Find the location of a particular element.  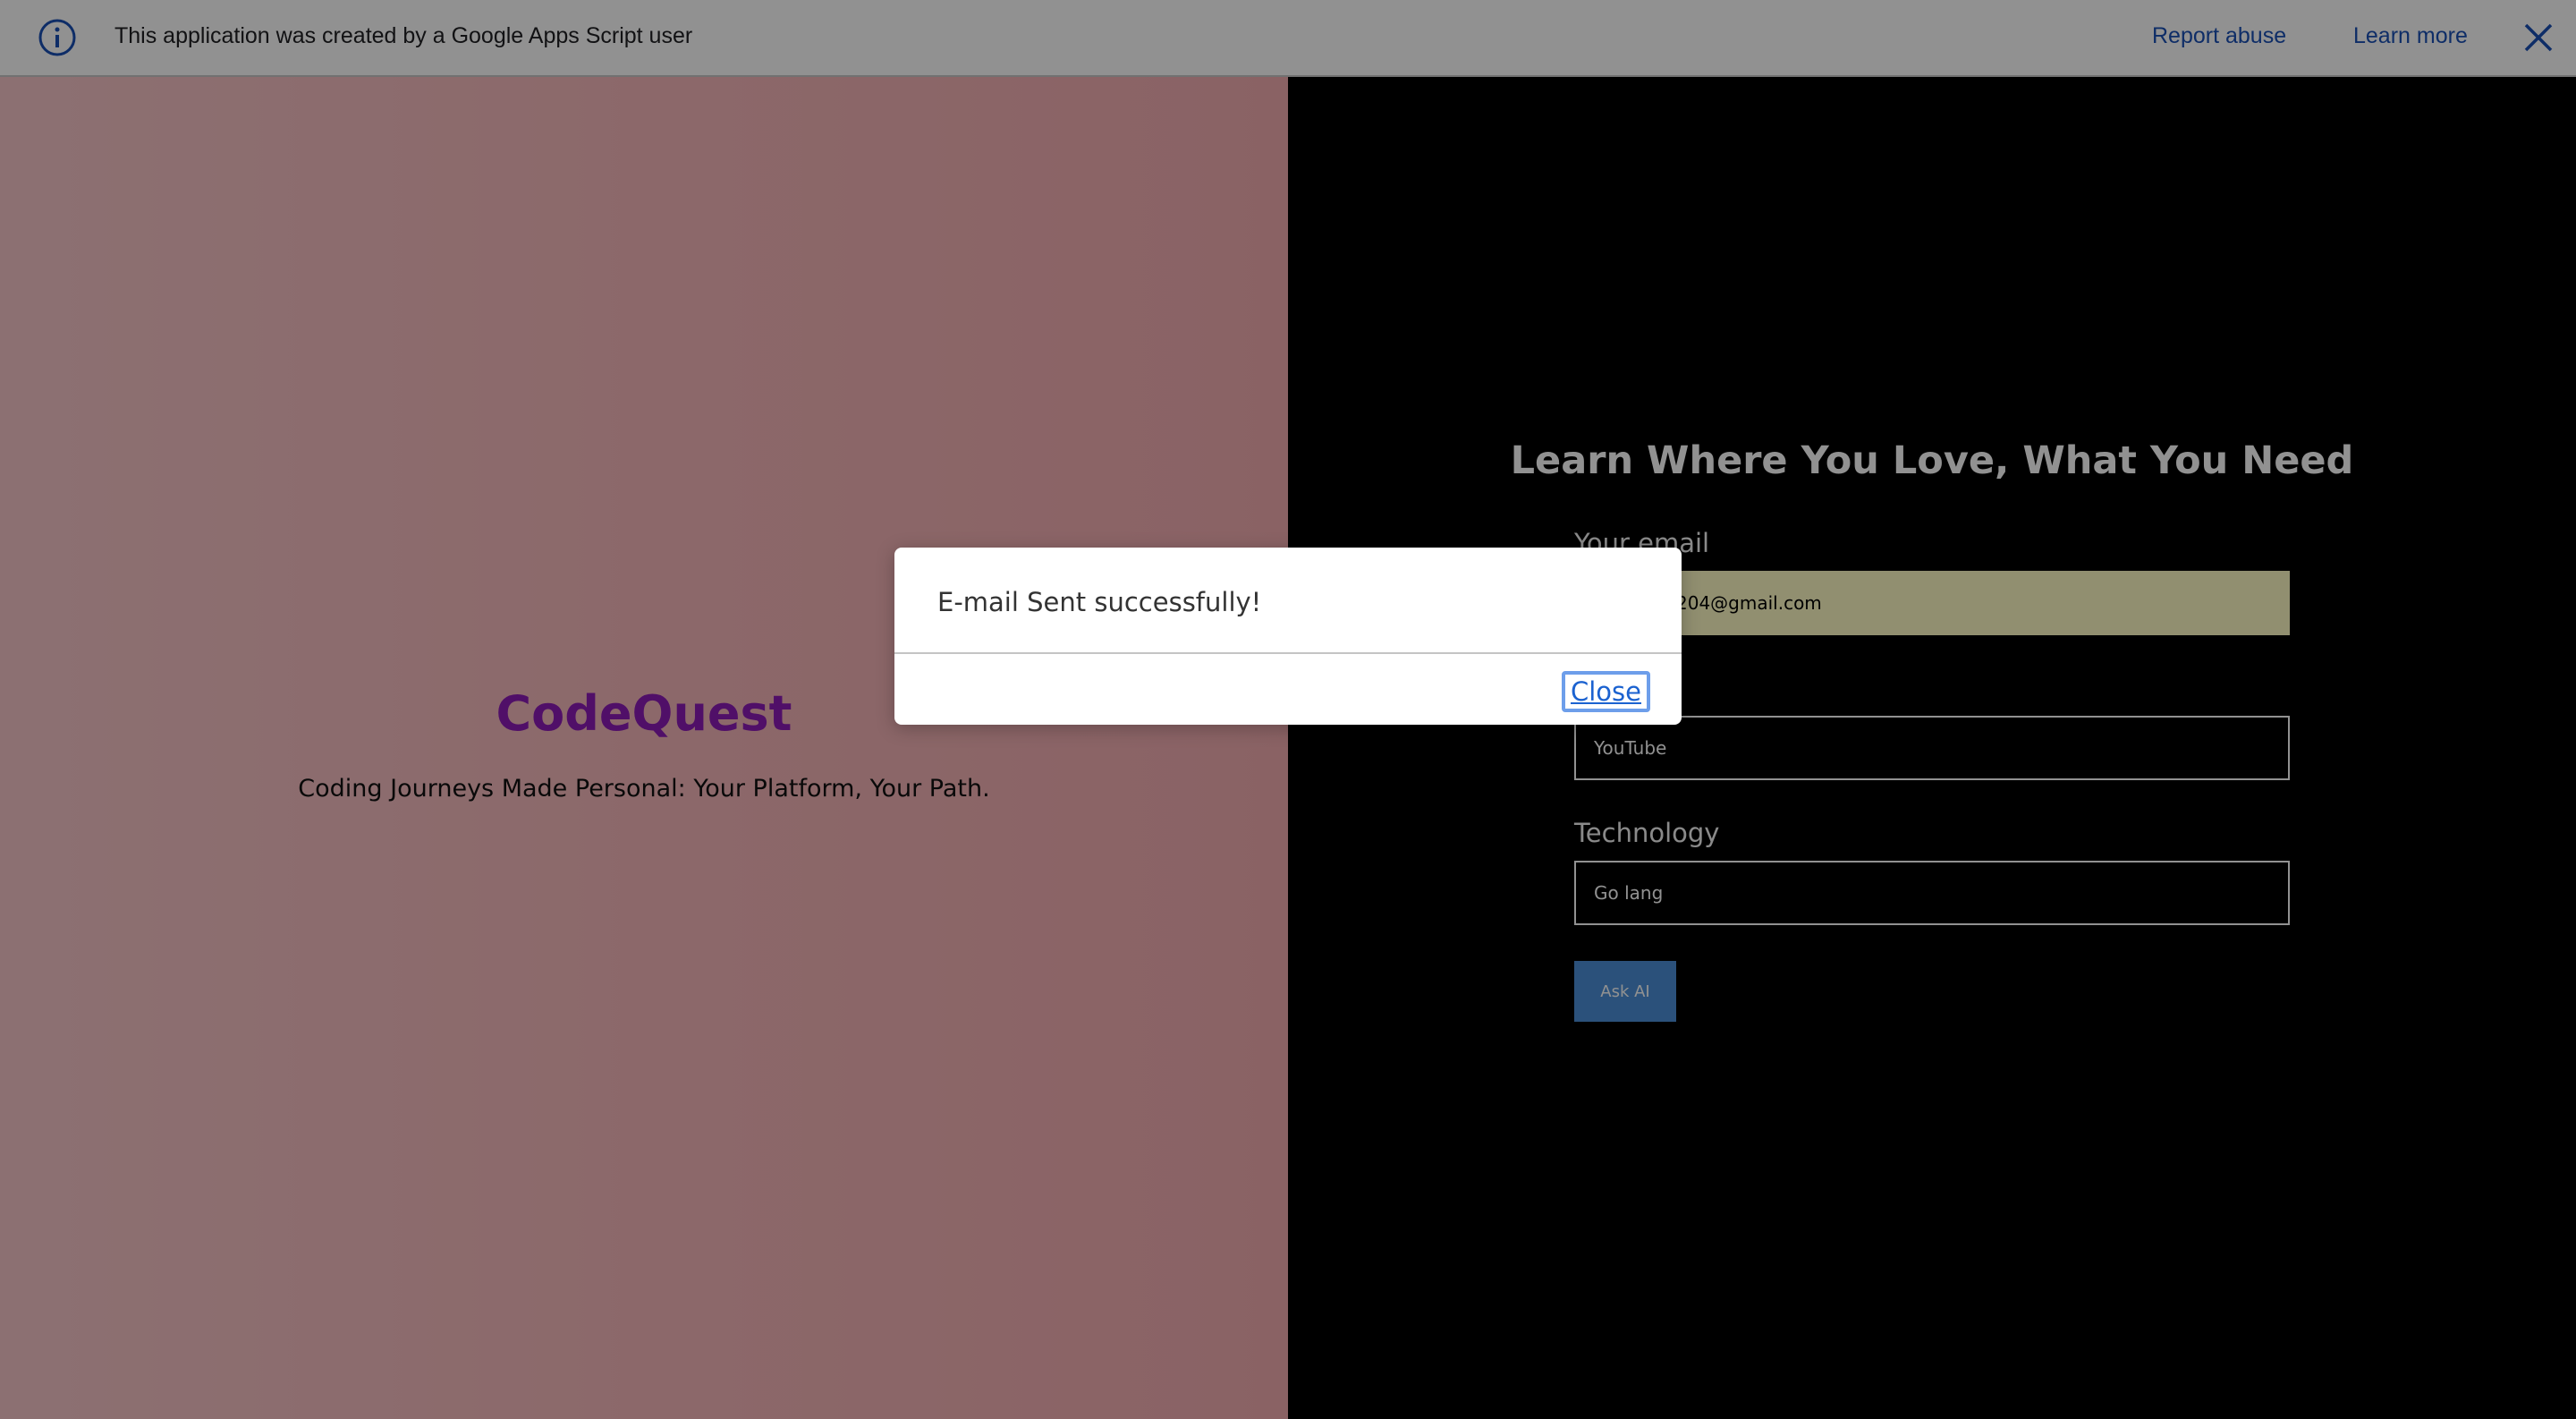

alert-dialog: E-mail Sent successfully! Close is located at coordinates (1288, 636).